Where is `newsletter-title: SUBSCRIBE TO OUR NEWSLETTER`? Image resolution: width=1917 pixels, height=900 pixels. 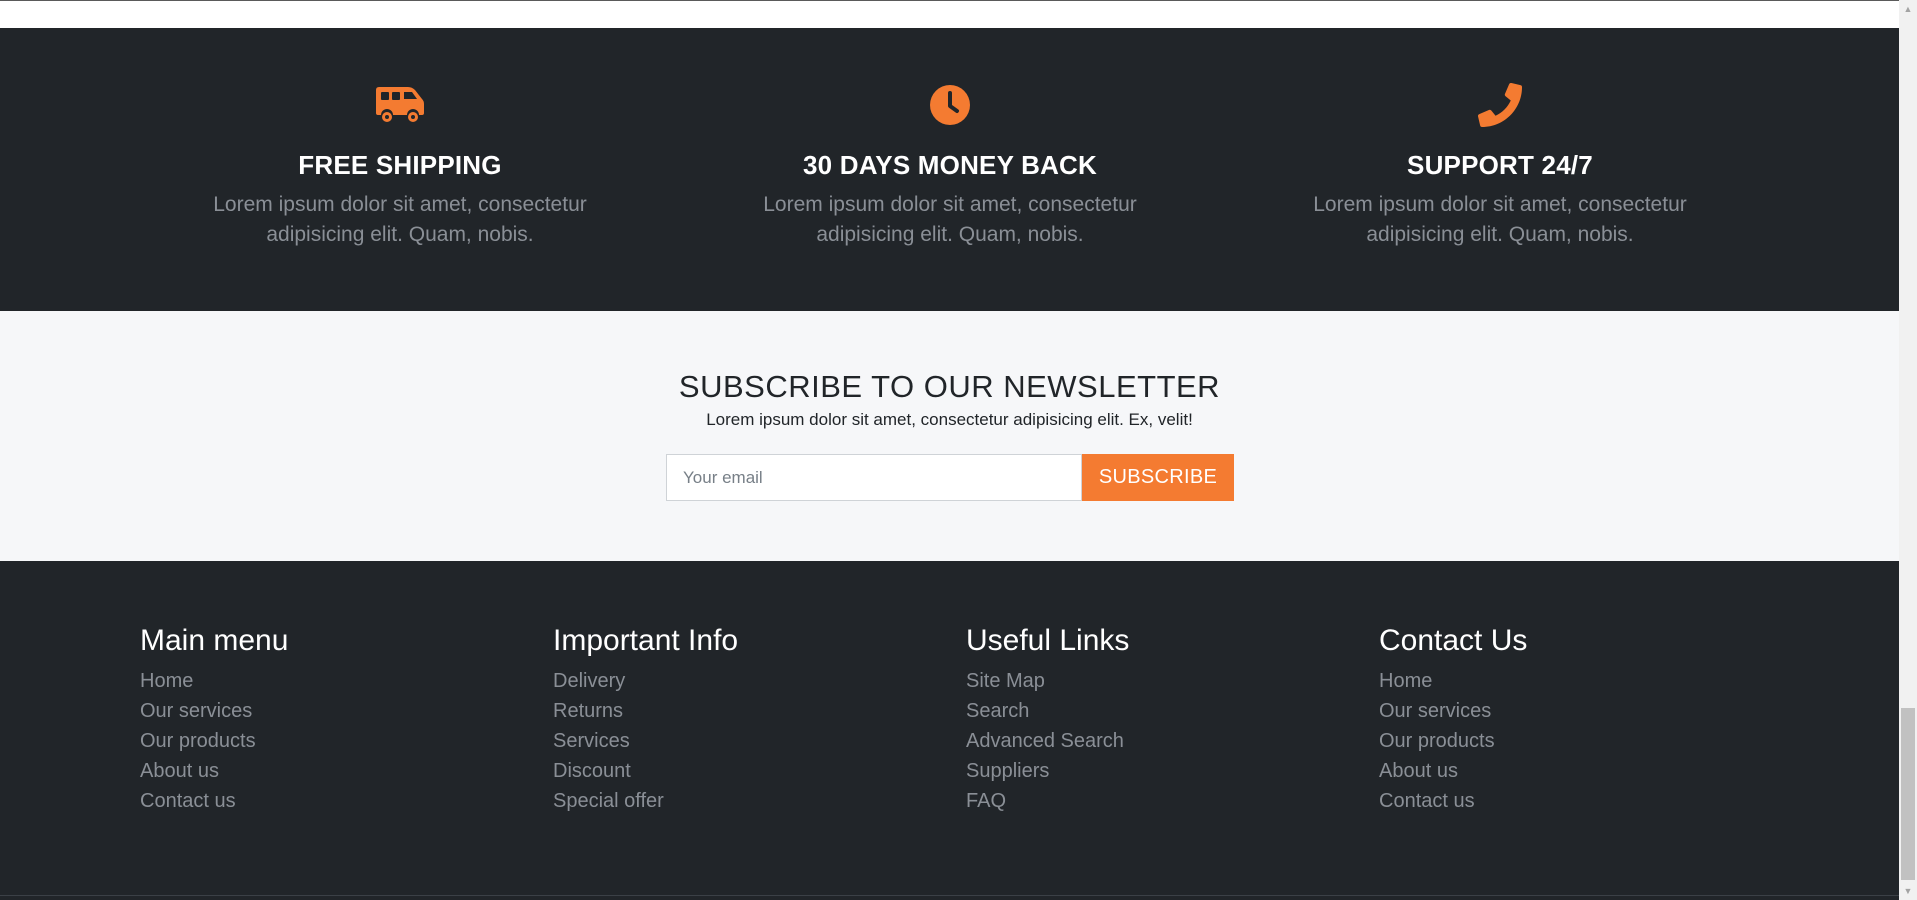 newsletter-title: SUBSCRIBE TO OUR NEWSLETTER is located at coordinates (949, 386).